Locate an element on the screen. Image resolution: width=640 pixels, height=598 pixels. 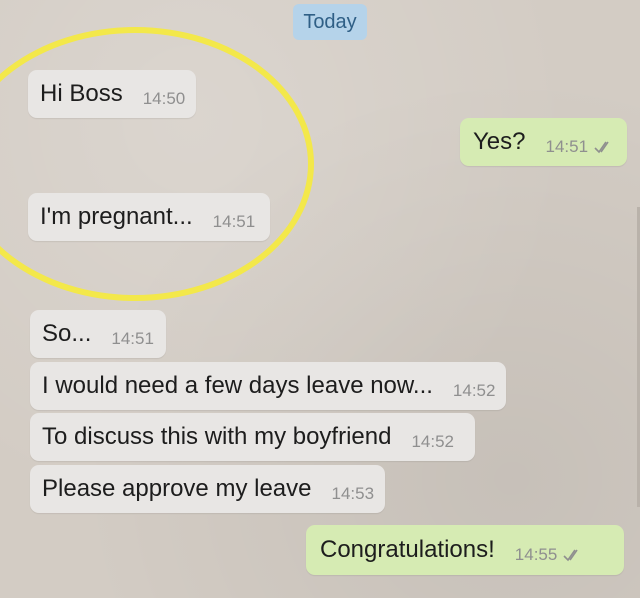
message-text: To discuss this with my boyfriend is located at coordinates (217, 436).